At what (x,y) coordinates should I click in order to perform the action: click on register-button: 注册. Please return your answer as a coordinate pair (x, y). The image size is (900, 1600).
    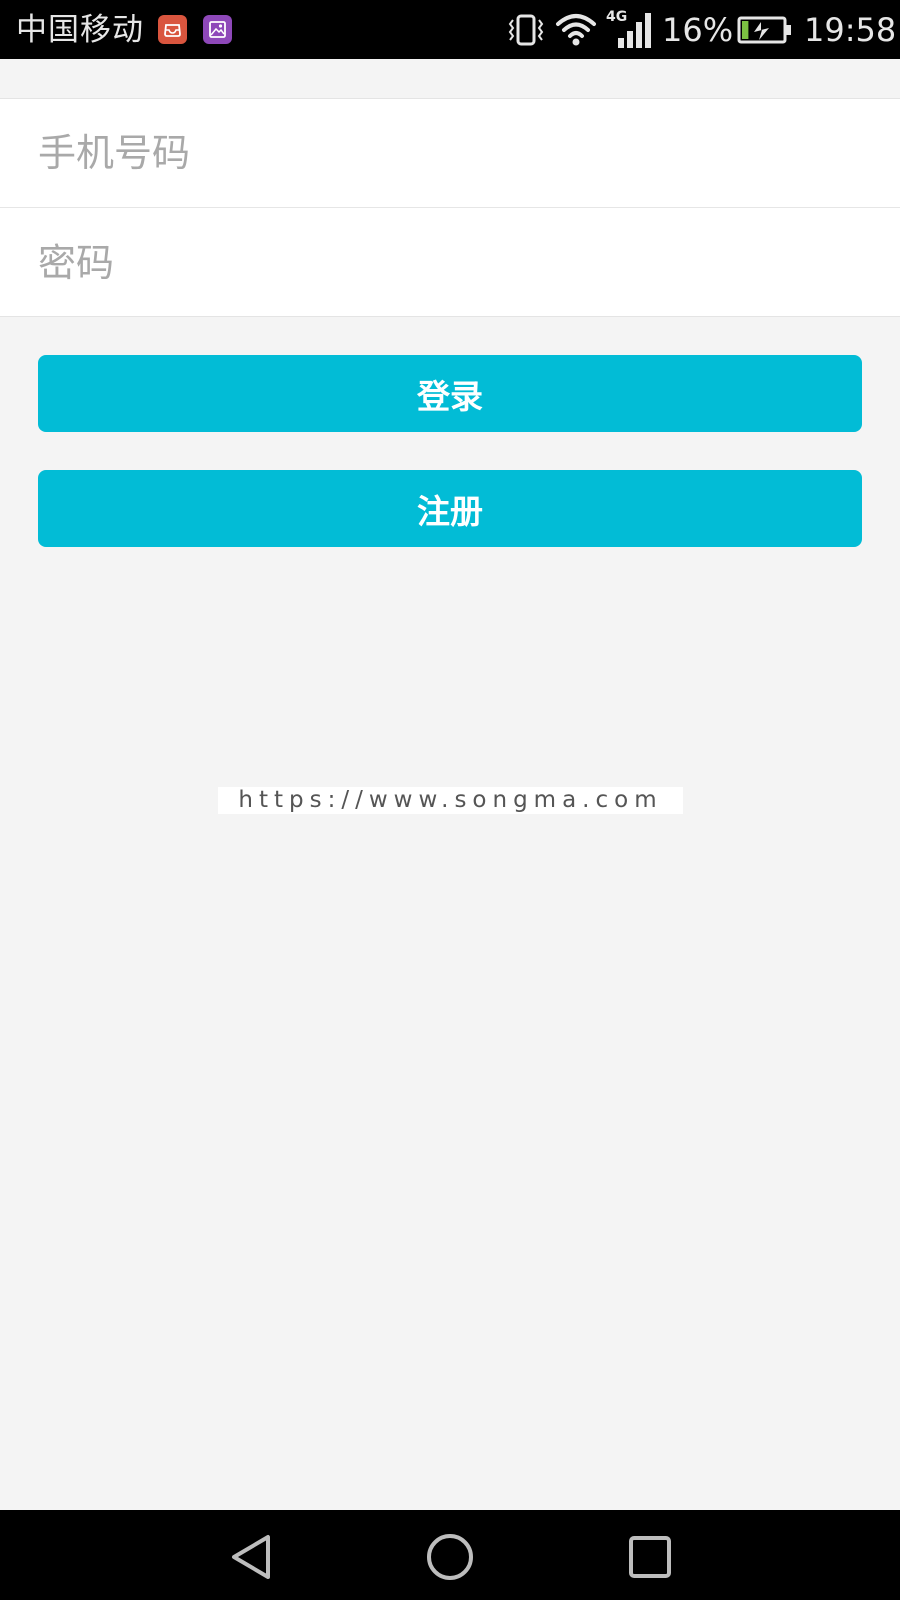
    Looking at the image, I should click on (450, 508).